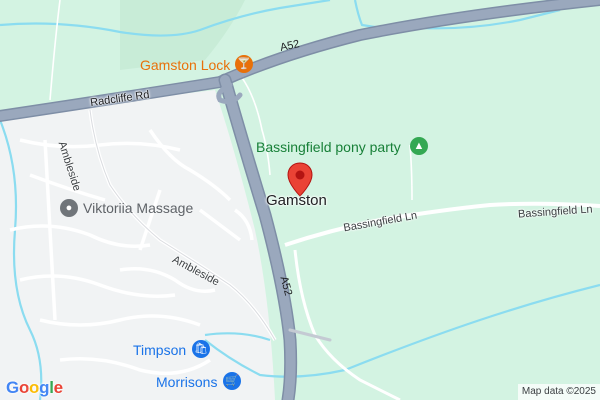  What do you see at coordinates (138, 208) in the screenshot?
I see `poi-viktoriia-label: Viktoriia Massage` at bounding box center [138, 208].